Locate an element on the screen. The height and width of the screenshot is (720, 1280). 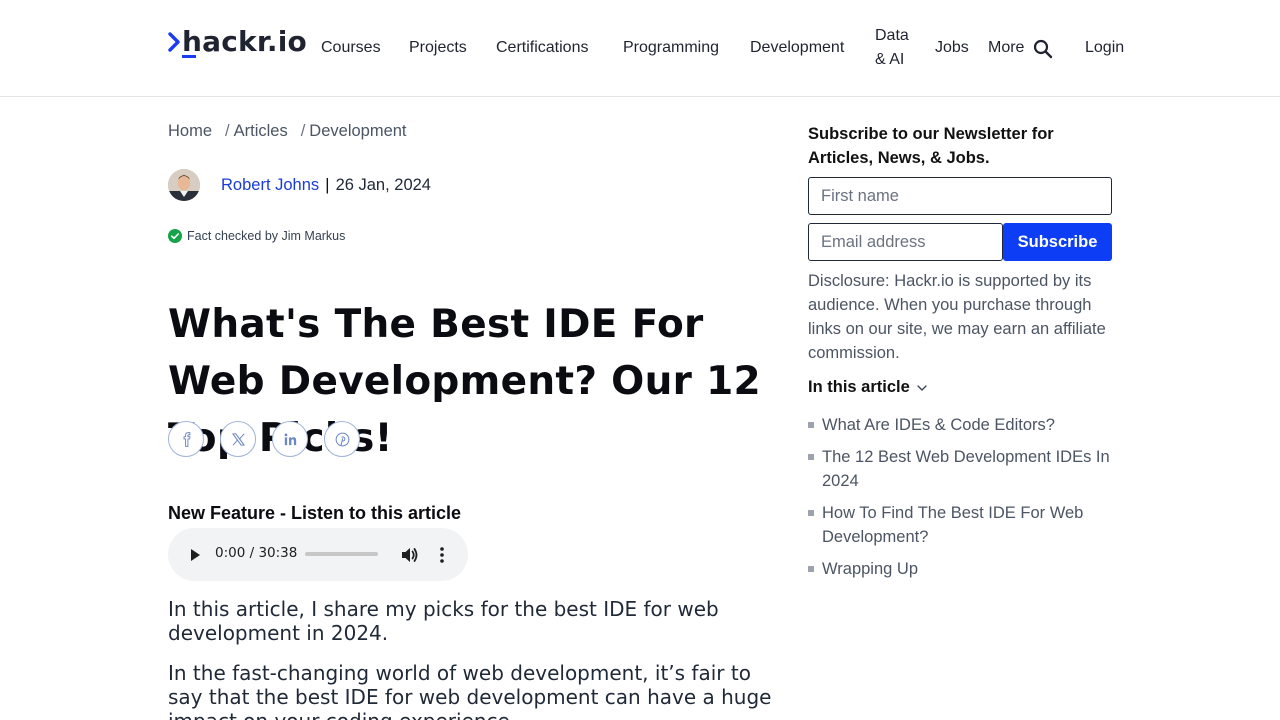
linkedin-icon is located at coordinates (290, 438).